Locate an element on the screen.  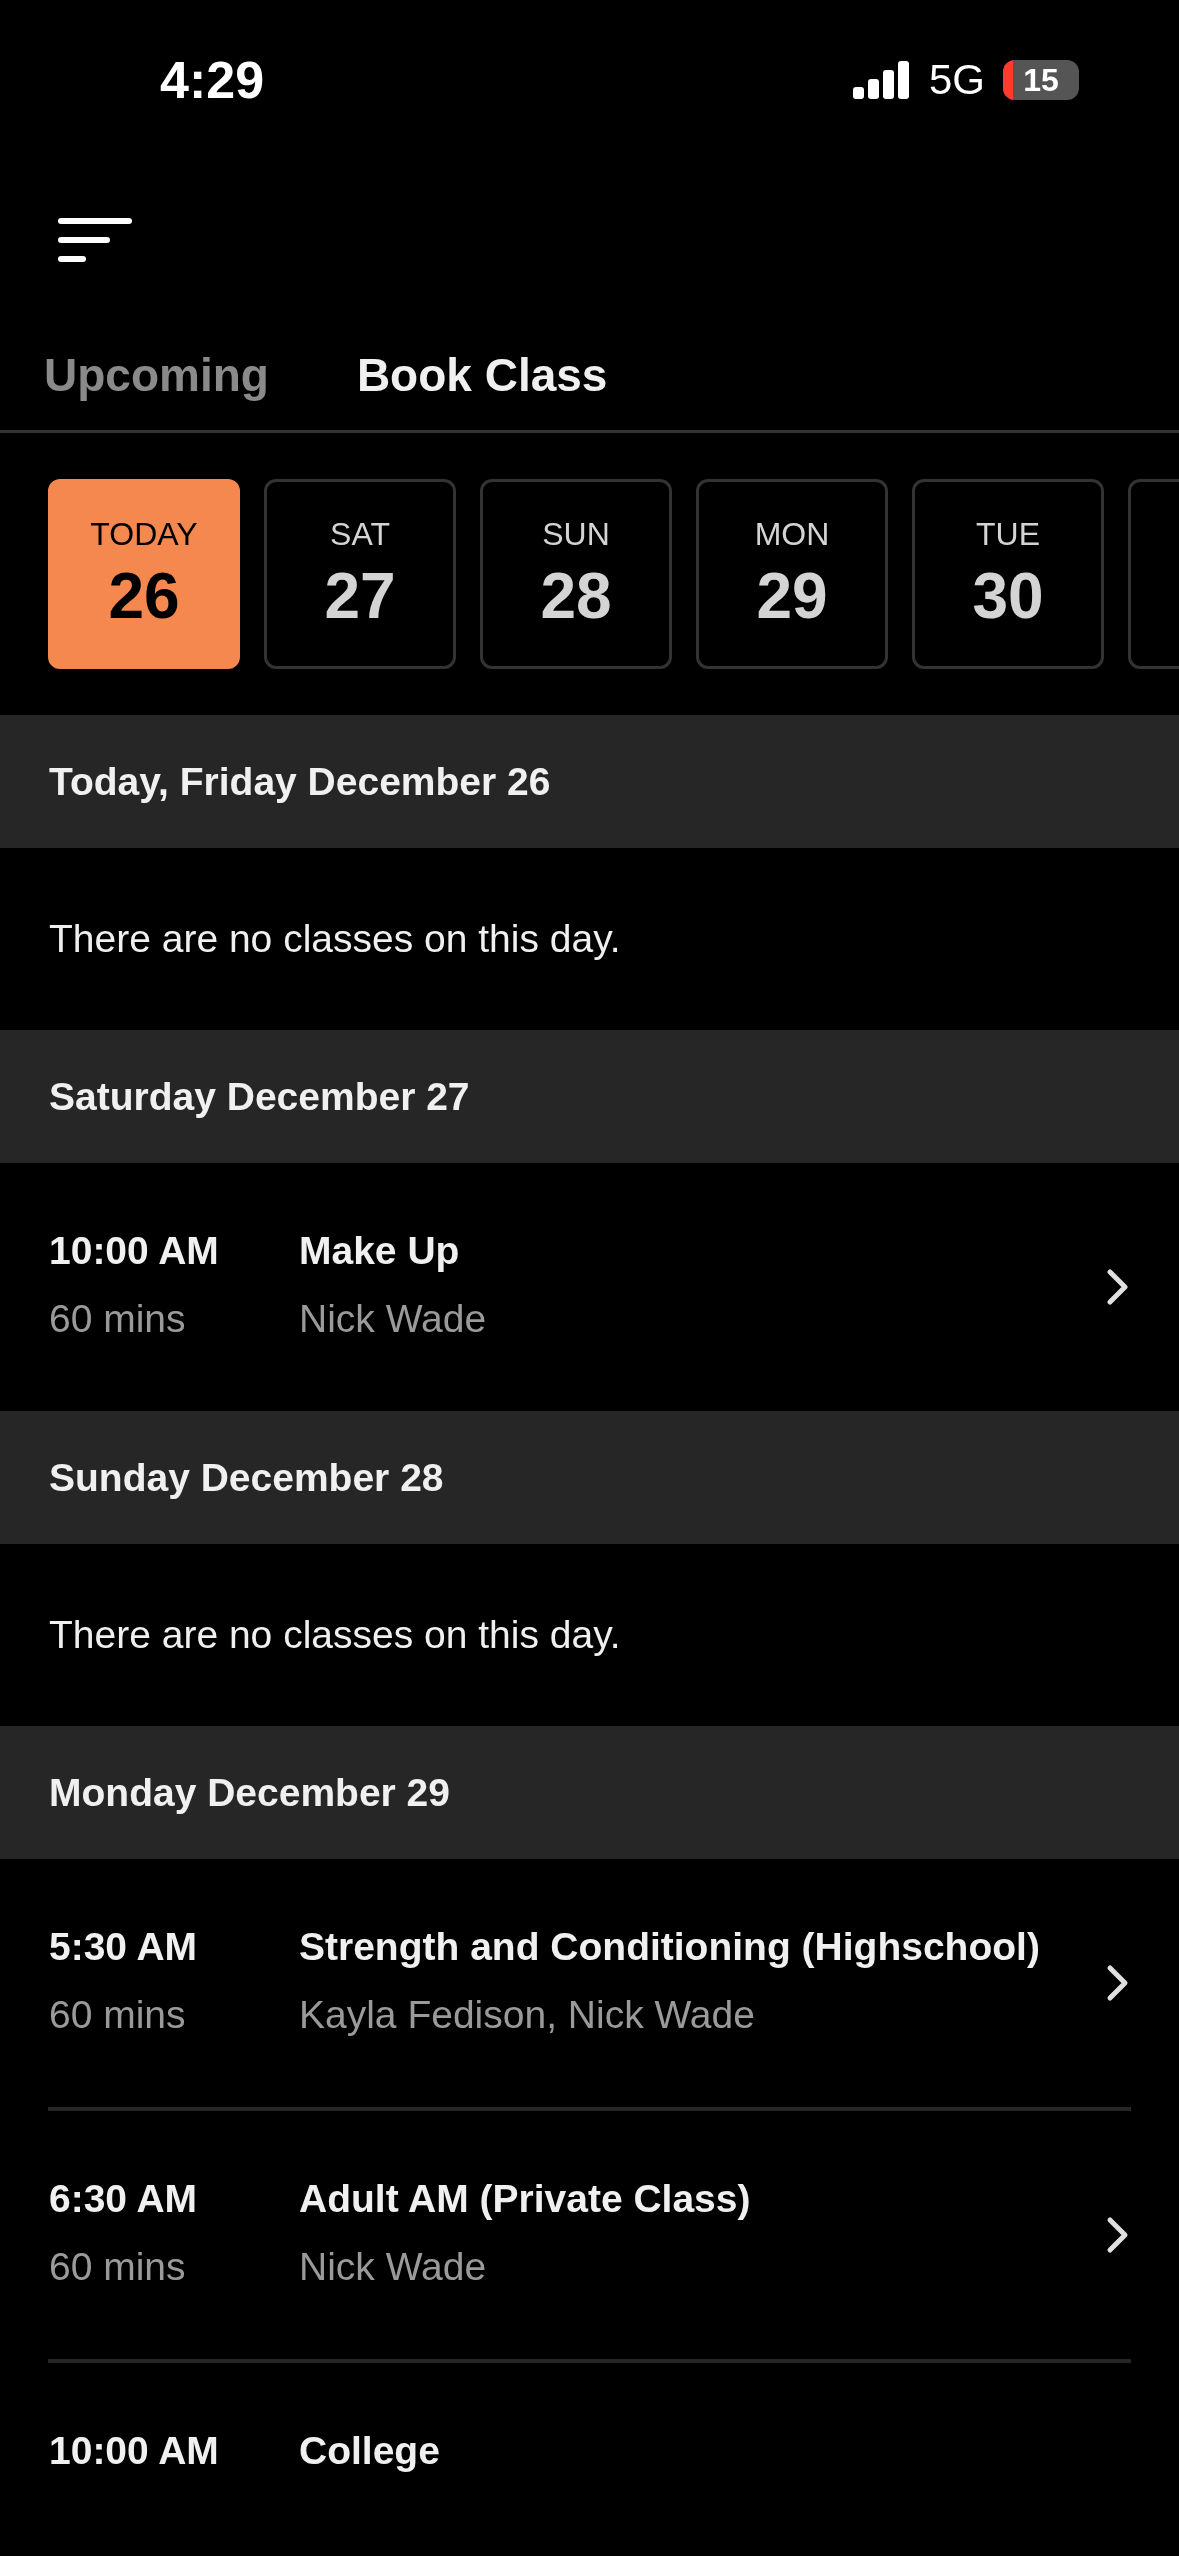
tab: Upcoming is located at coordinates (156, 375).